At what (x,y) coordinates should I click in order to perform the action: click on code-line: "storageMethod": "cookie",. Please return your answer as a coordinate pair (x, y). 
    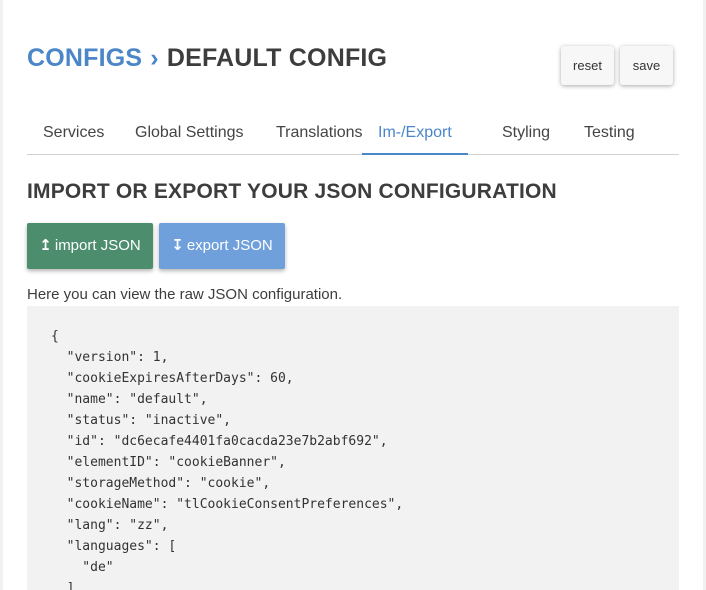
    Looking at the image, I should click on (161, 483).